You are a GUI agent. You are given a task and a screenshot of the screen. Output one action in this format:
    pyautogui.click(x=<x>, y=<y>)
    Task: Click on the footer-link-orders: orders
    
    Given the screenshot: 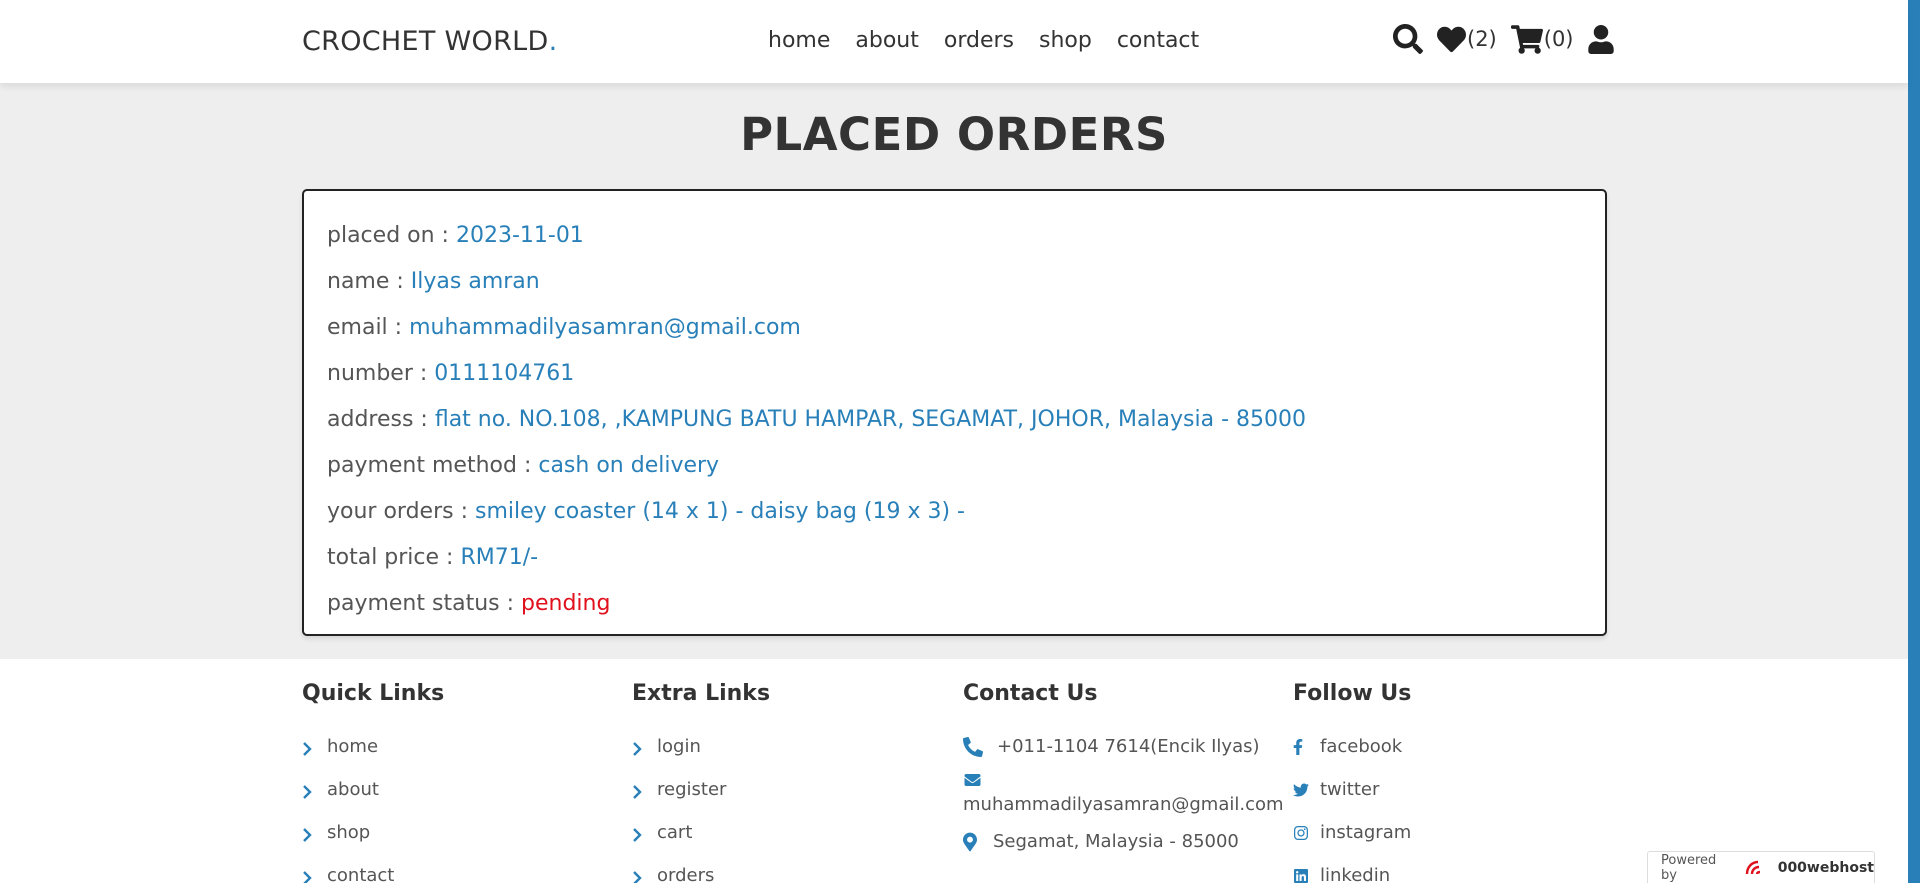 What is the action you would take?
    pyautogui.click(x=701, y=868)
    